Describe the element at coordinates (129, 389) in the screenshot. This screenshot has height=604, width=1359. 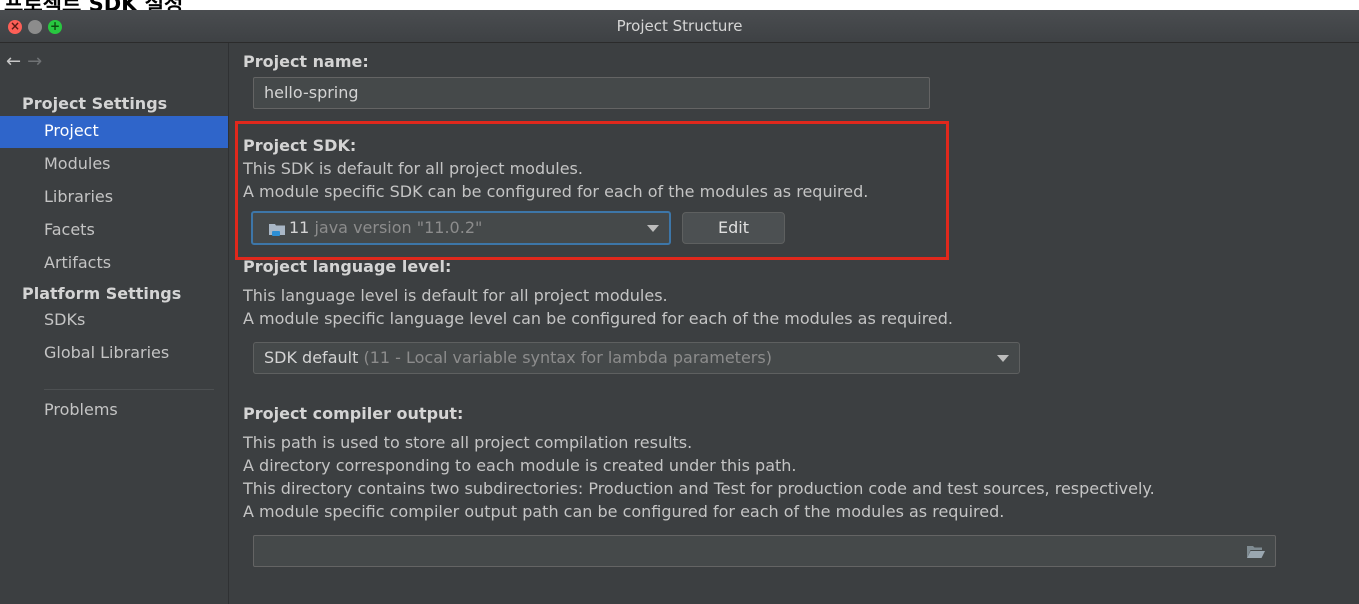
I see `sidebar-divider` at that location.